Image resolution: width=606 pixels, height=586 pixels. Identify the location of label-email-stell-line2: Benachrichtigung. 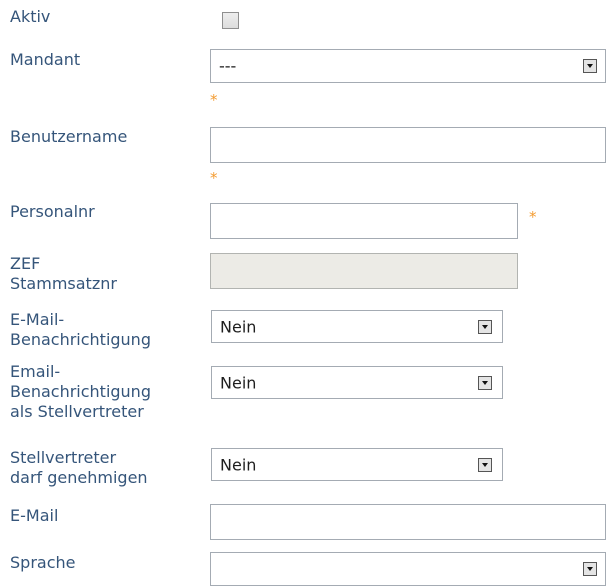
(80, 391).